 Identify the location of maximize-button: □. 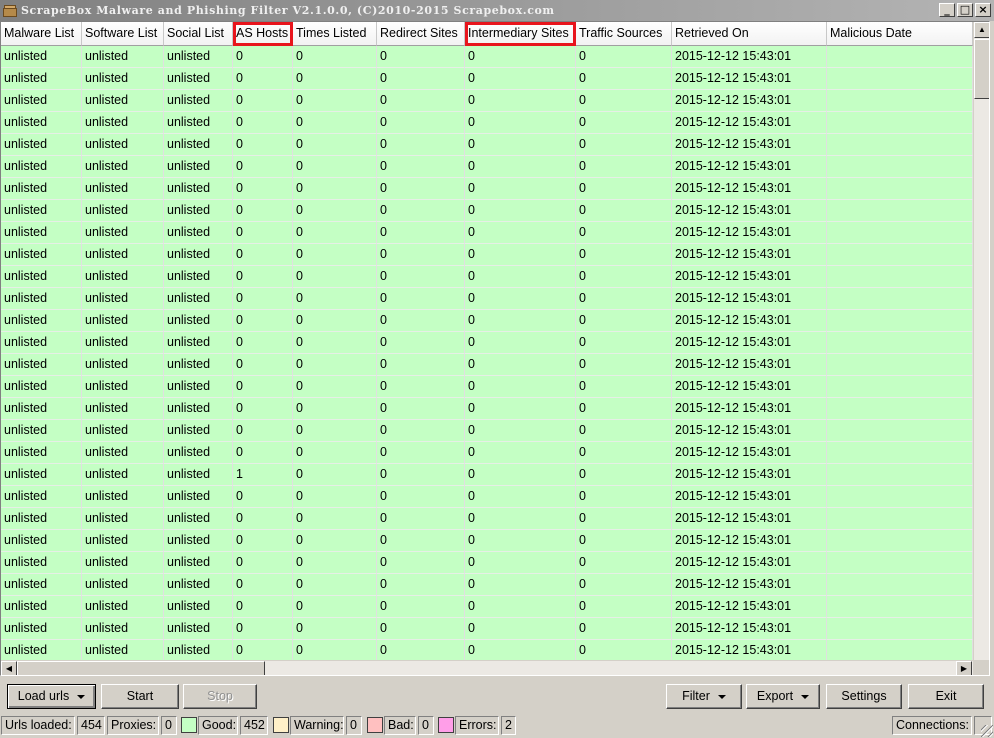
(965, 10).